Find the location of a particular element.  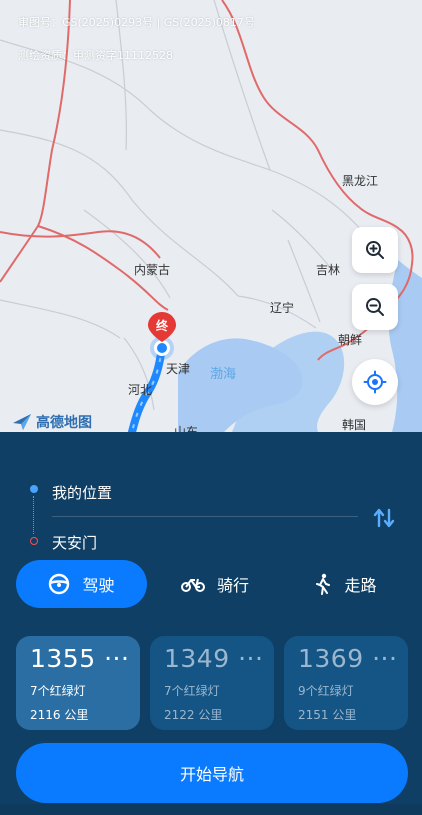

destination-dot-icon is located at coordinates (34, 541).